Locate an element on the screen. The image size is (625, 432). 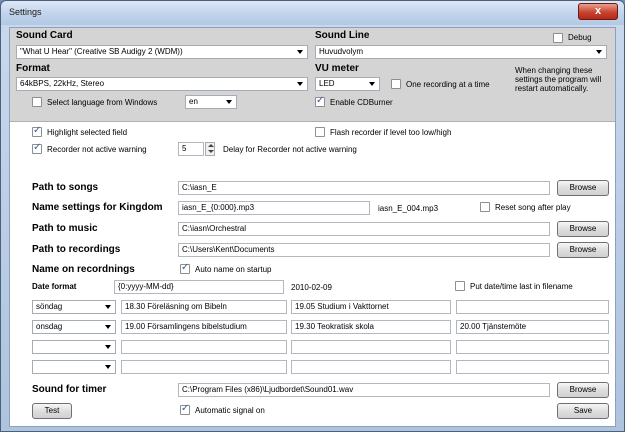
reset-song-label: Reset song after play is located at coordinates (533, 207).